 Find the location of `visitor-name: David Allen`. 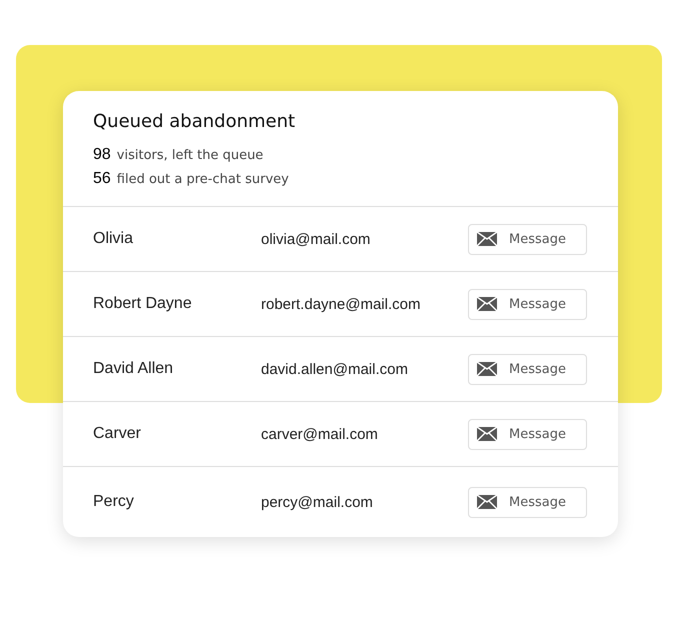

visitor-name: David Allen is located at coordinates (133, 369).